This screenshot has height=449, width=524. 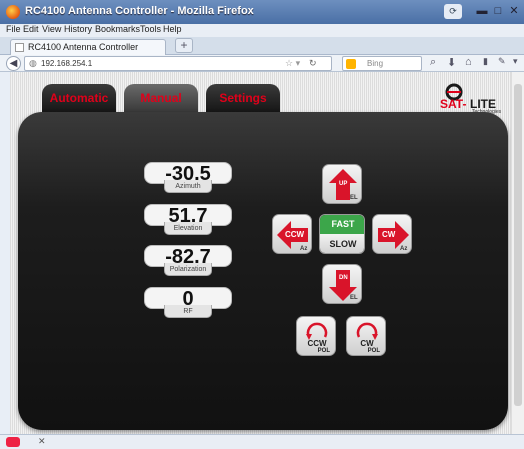 What do you see at coordinates (404, 249) in the screenshot?
I see `cw-az-sub-label: Az` at bounding box center [404, 249].